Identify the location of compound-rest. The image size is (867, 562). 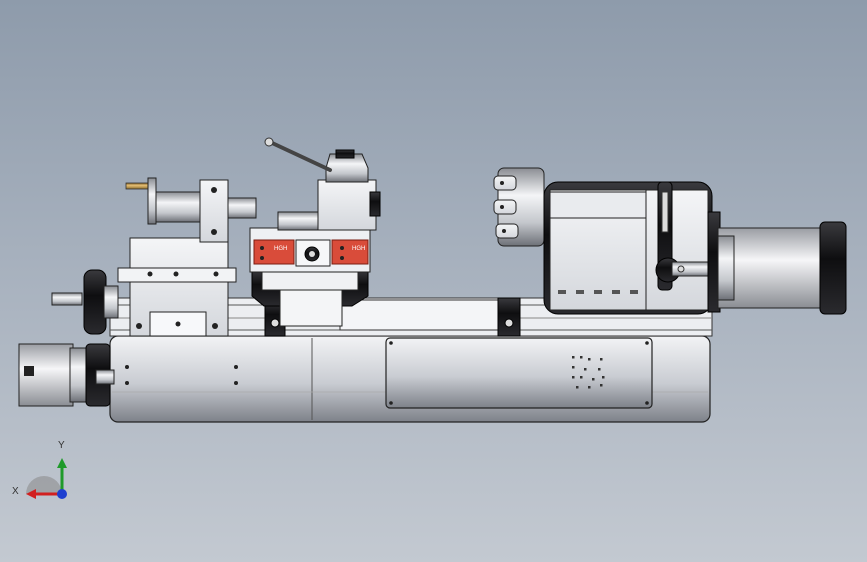
(329, 205).